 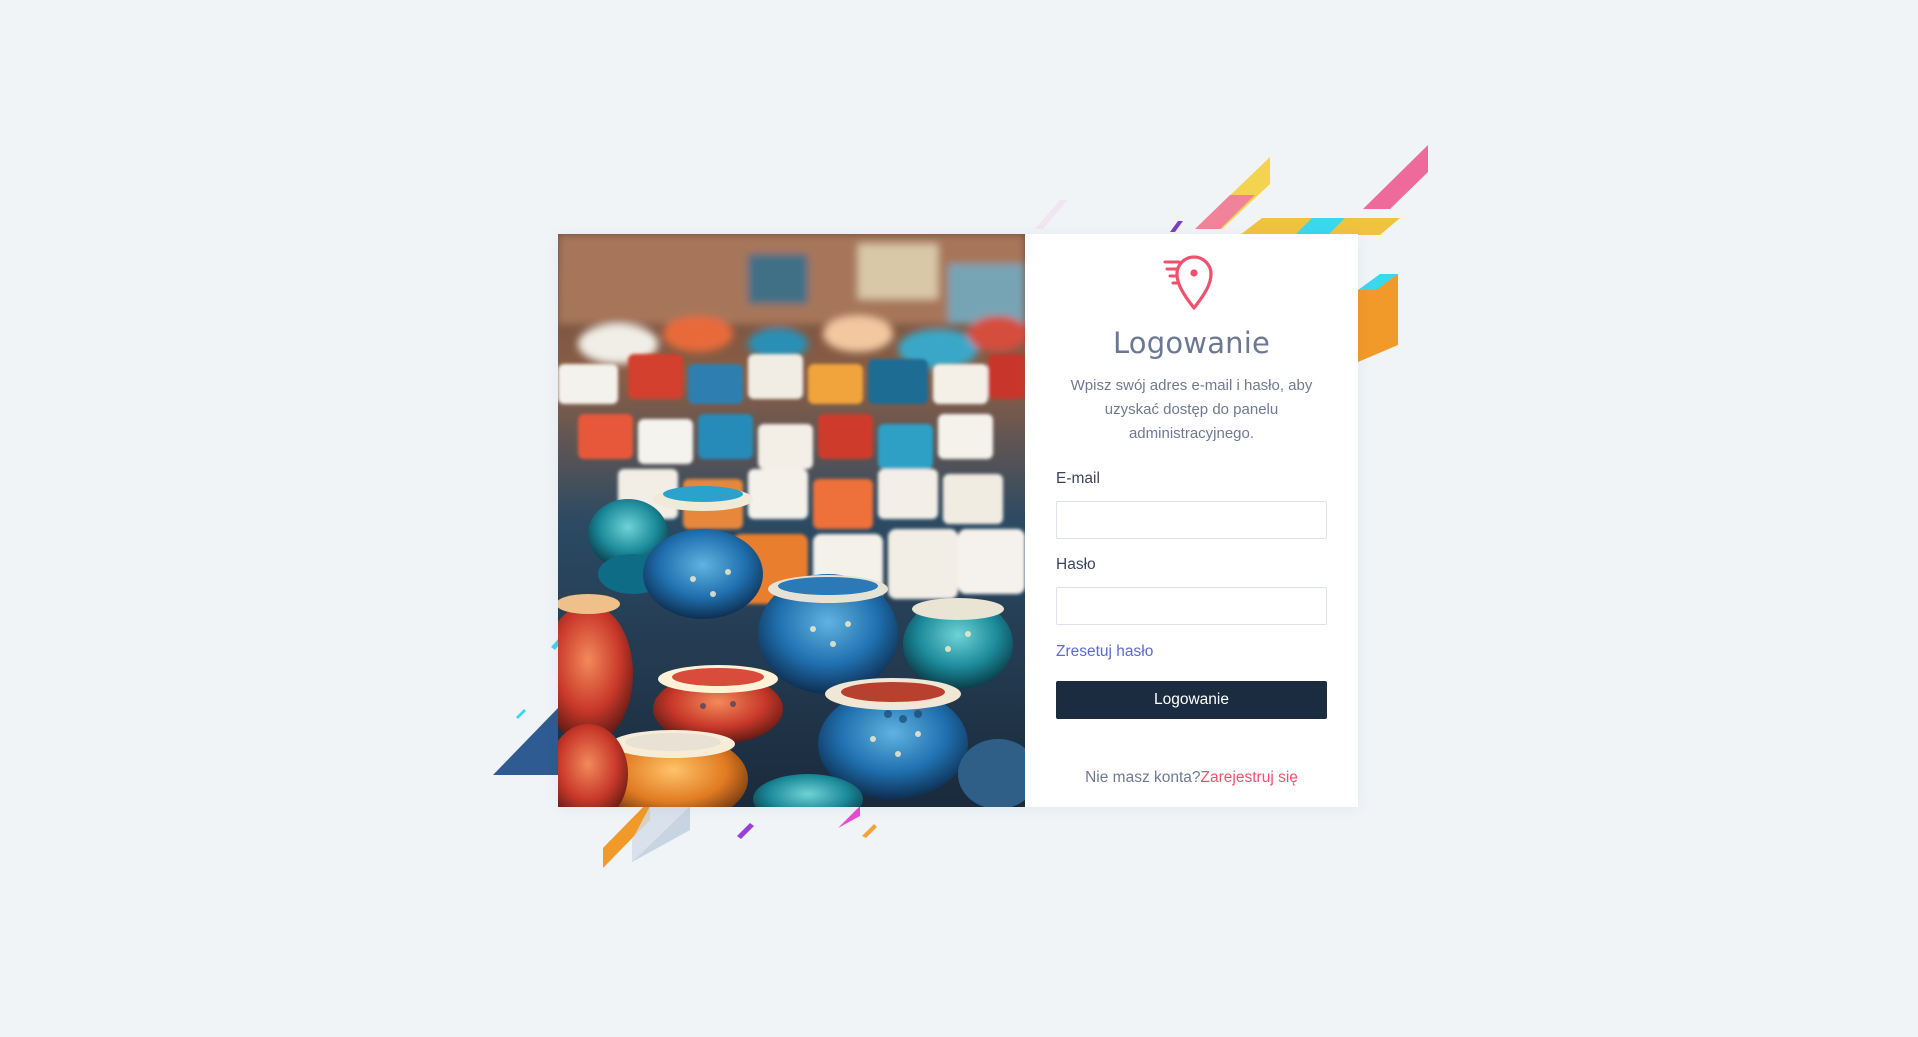 I want to click on no-account-text: Nie masz konta?, so click(x=1143, y=777).